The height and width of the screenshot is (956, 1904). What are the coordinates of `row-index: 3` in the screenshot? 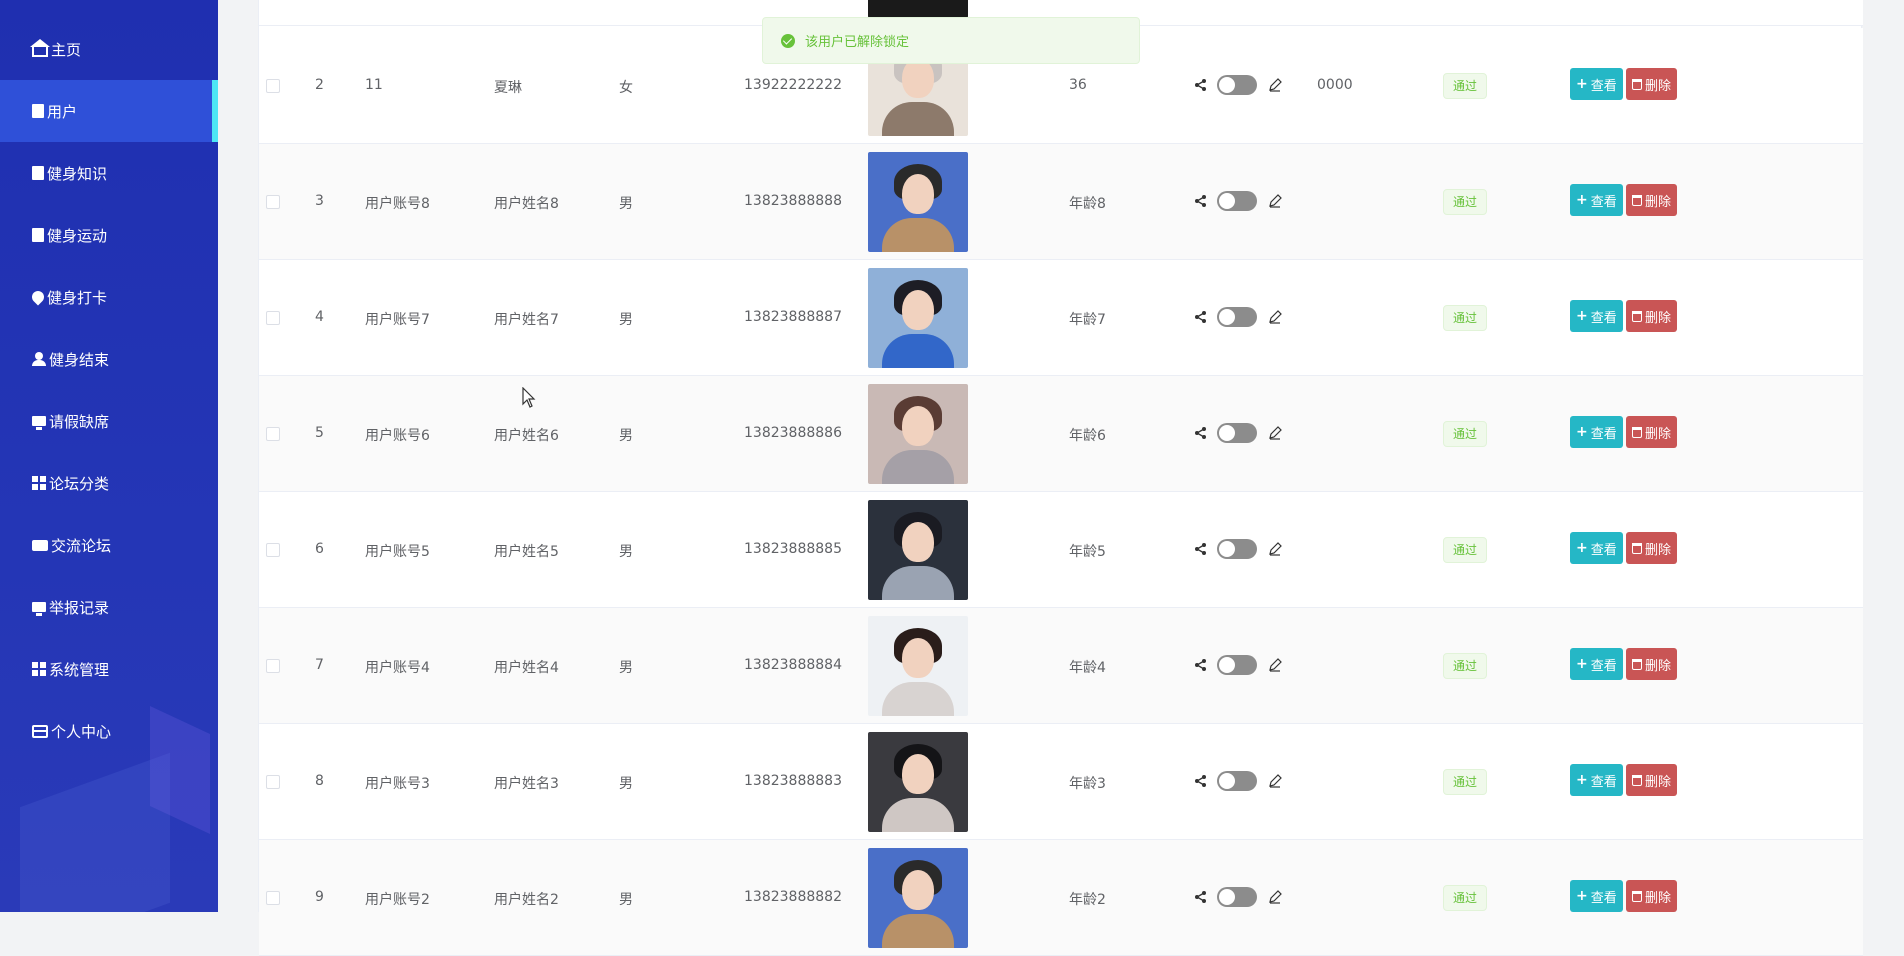 It's located at (319, 201).